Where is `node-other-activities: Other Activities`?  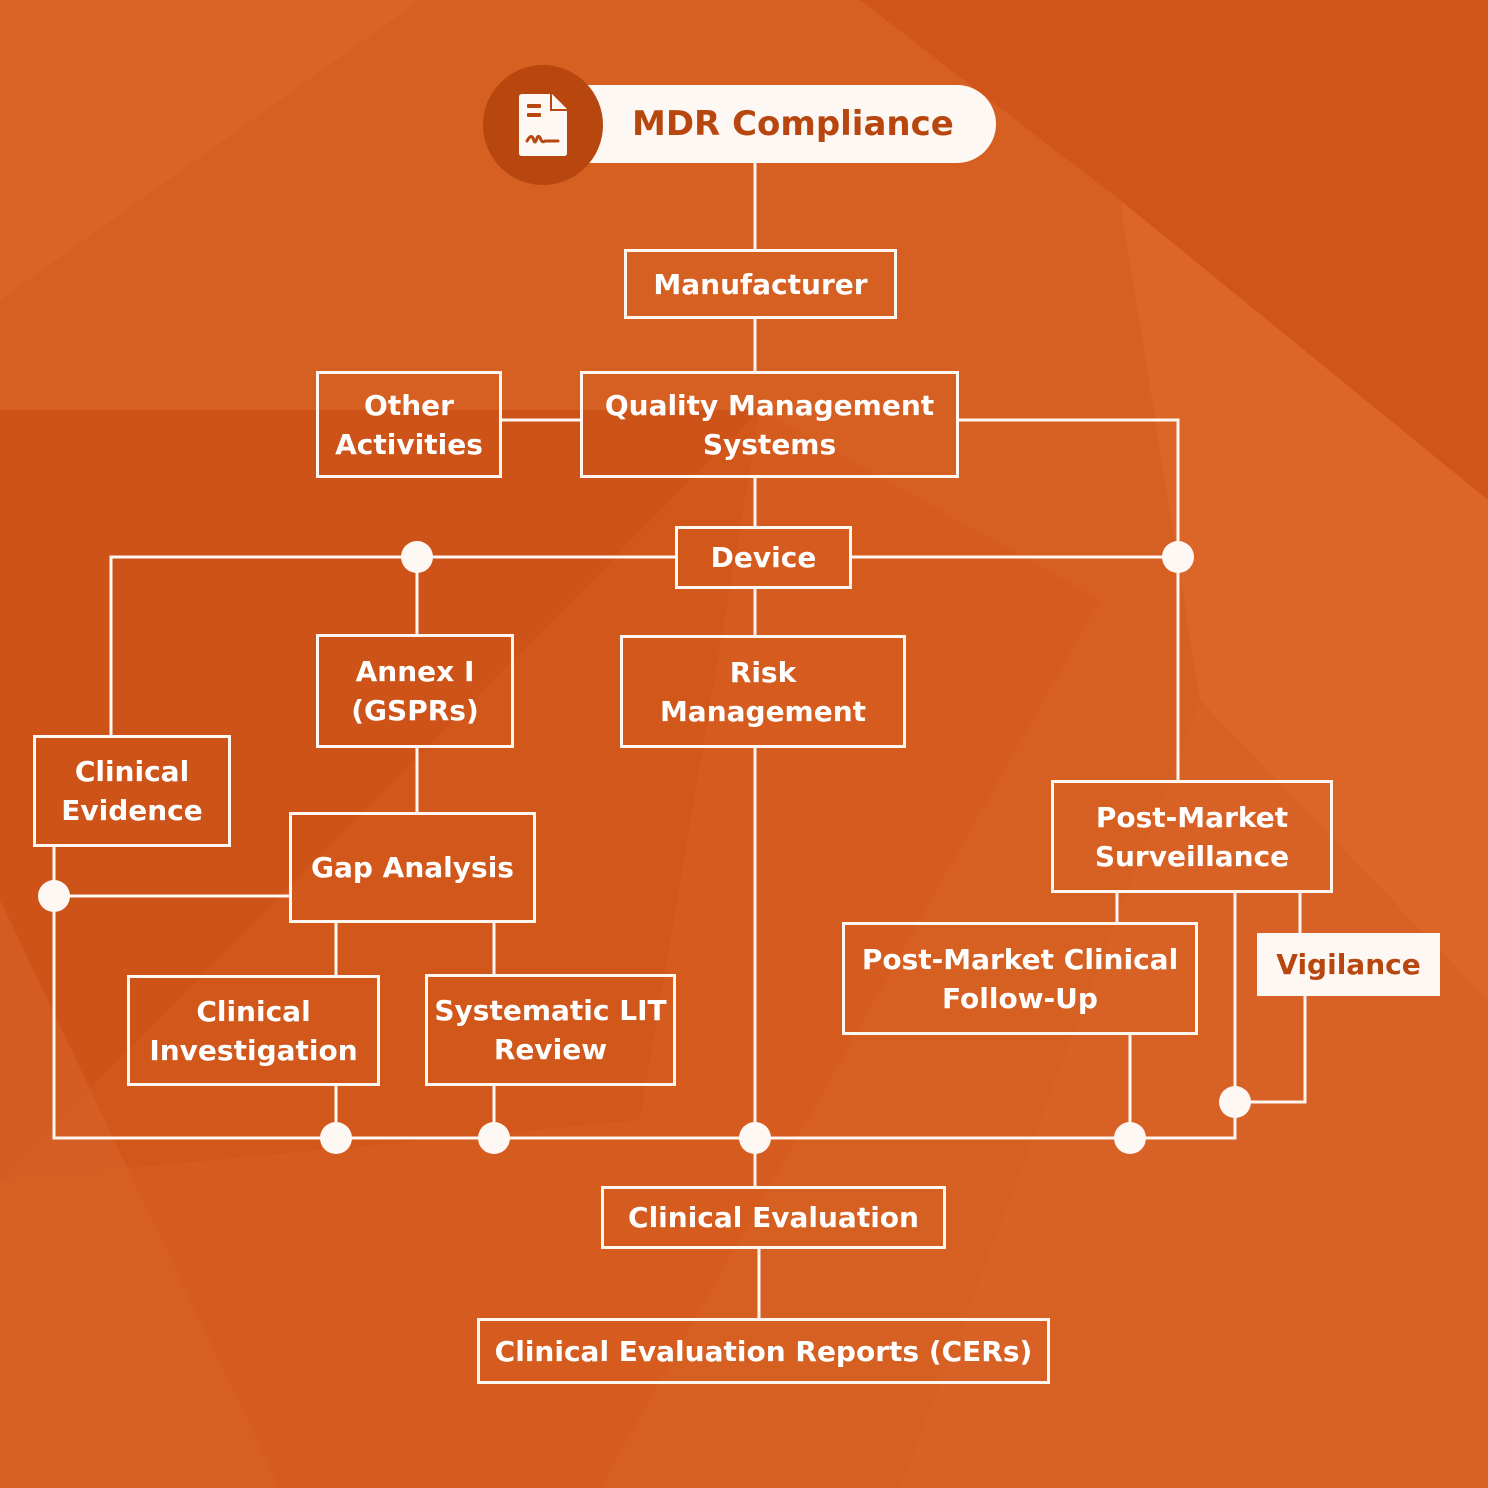 node-other-activities: Other Activities is located at coordinates (409, 424).